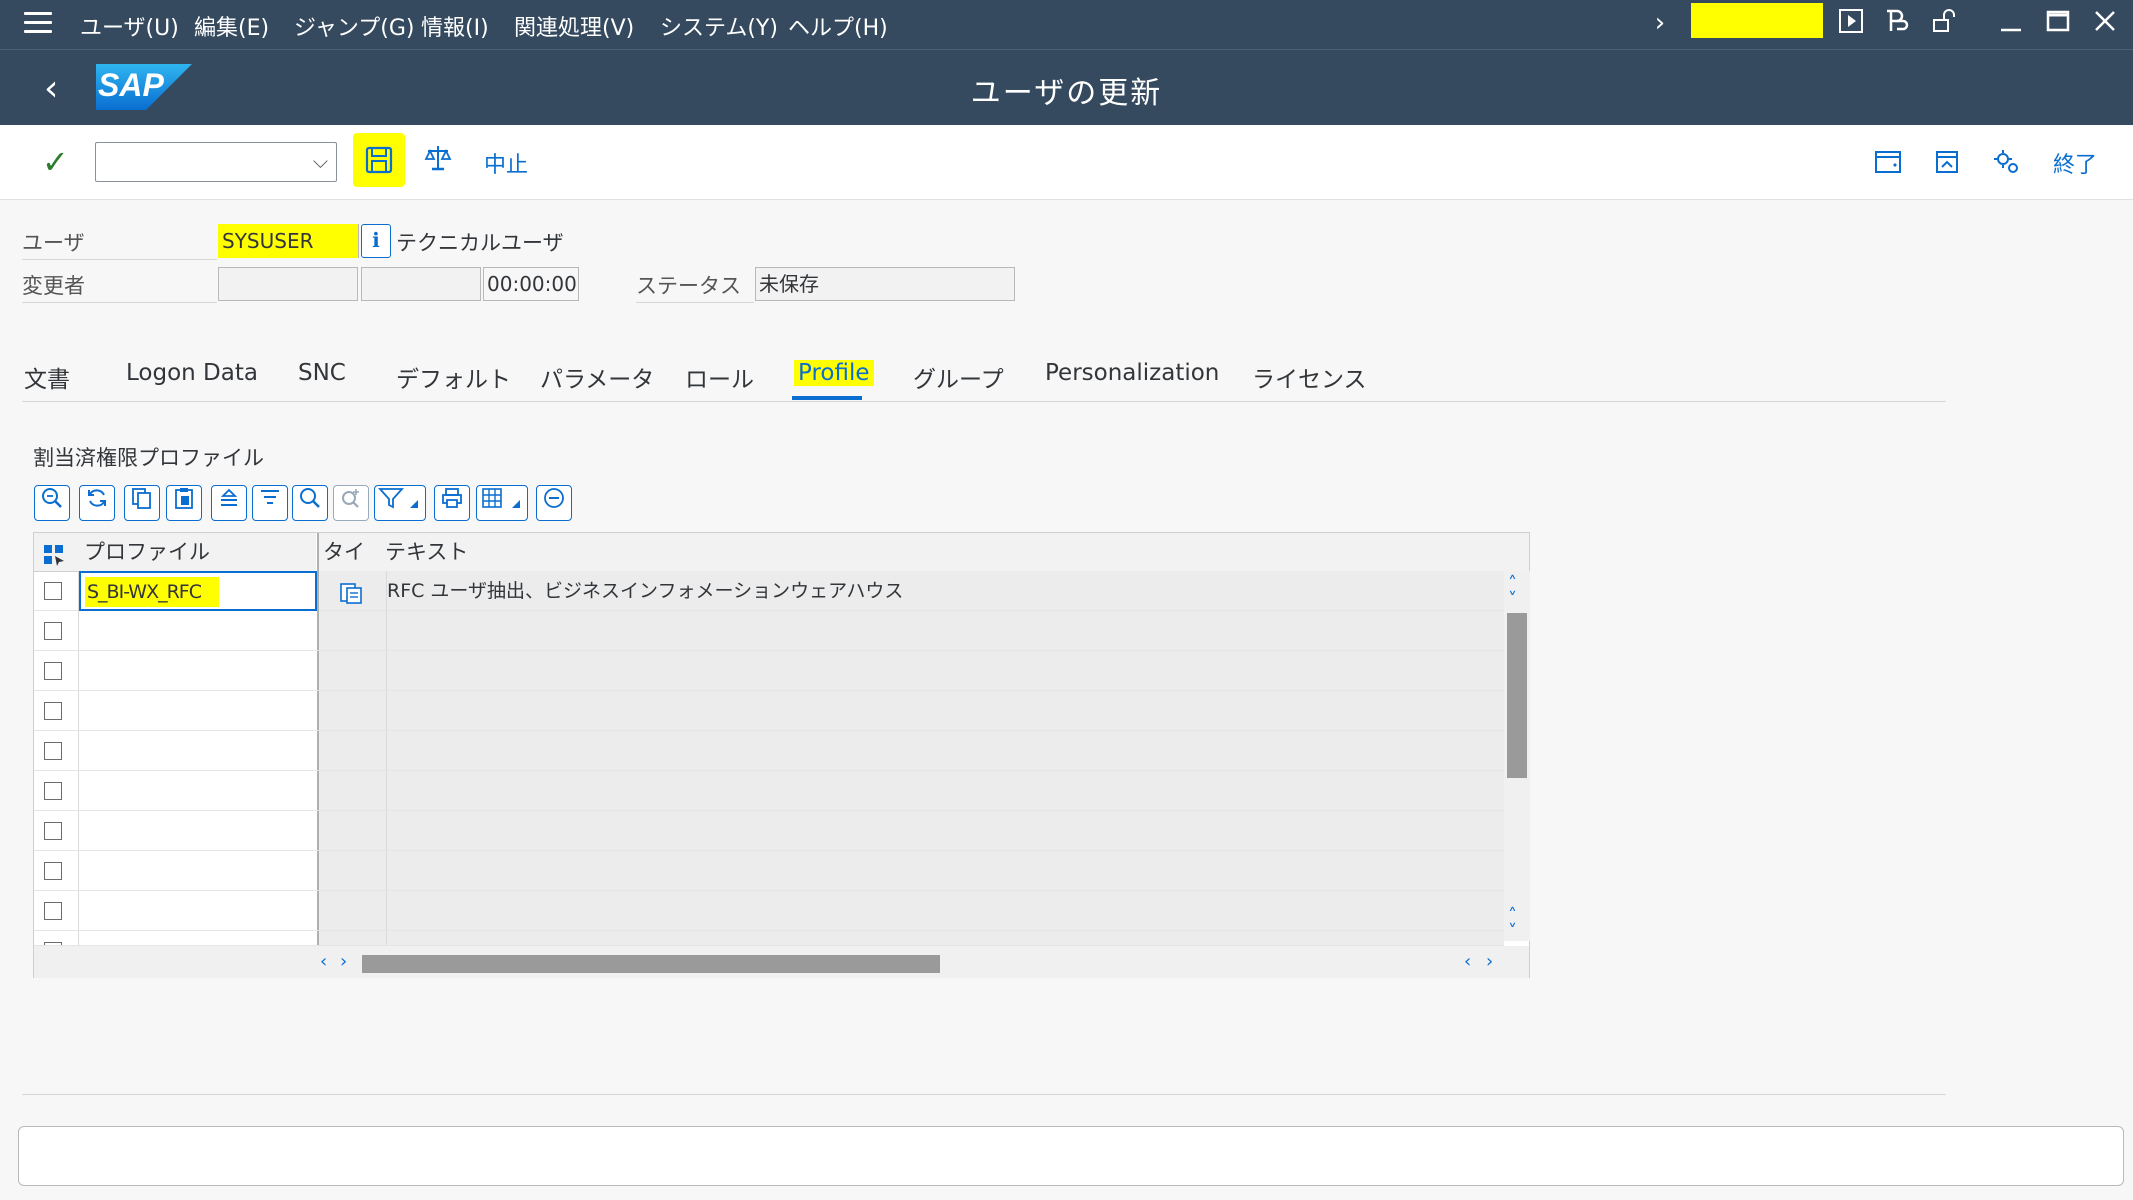 This screenshot has width=2133, height=1200. What do you see at coordinates (597, 377) in the screenshot?
I see `tab-parameters: パラメータ` at bounding box center [597, 377].